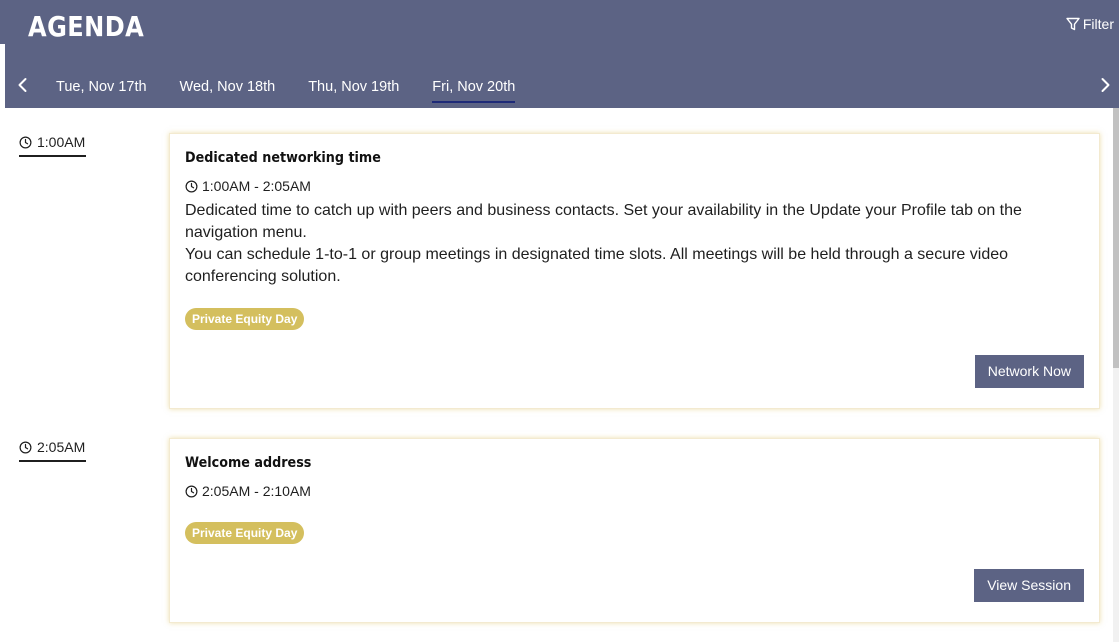 The height and width of the screenshot is (642, 1119). What do you see at coordinates (256, 186) in the screenshot?
I see `session-time-range: 1:00AM - 2:05AM` at bounding box center [256, 186].